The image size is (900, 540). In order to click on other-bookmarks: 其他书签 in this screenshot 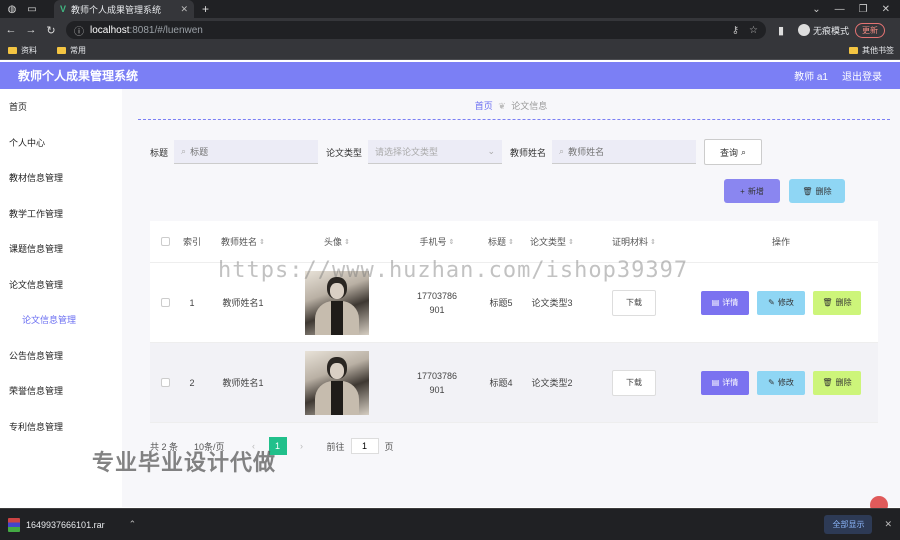, I will do `click(871, 50)`.